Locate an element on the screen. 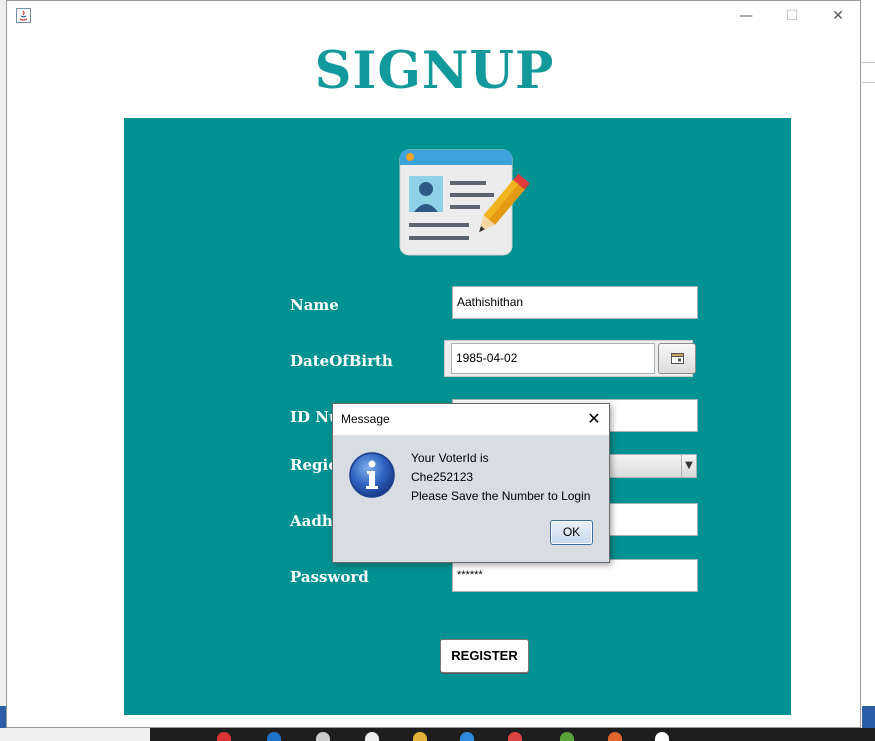 The height and width of the screenshot is (741, 875). password-field: ****** is located at coordinates (575, 575).